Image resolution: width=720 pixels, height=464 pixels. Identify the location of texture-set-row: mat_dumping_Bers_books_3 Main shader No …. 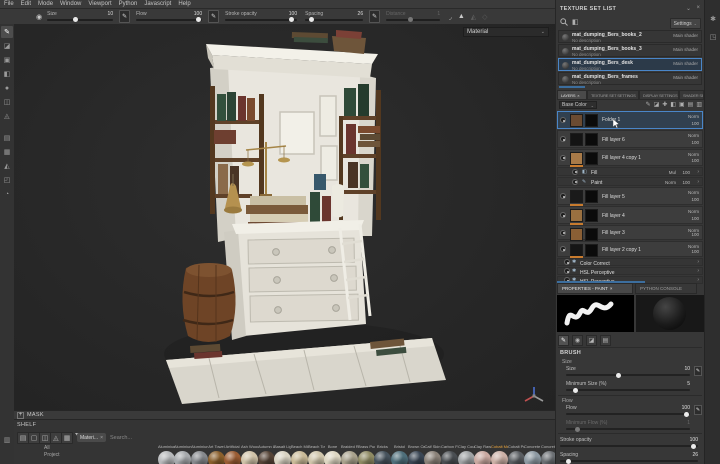
(630, 50).